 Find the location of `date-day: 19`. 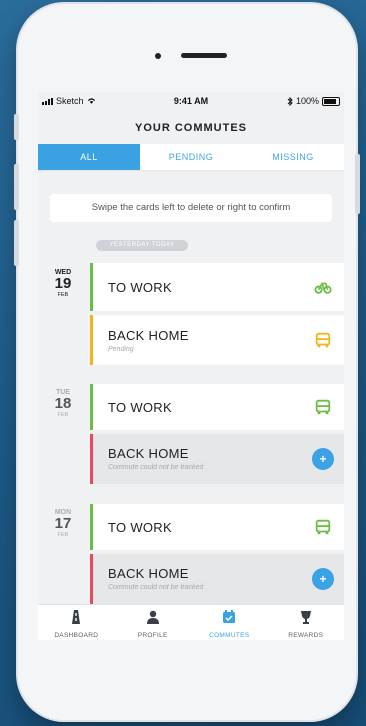

date-day: 19 is located at coordinates (63, 283).